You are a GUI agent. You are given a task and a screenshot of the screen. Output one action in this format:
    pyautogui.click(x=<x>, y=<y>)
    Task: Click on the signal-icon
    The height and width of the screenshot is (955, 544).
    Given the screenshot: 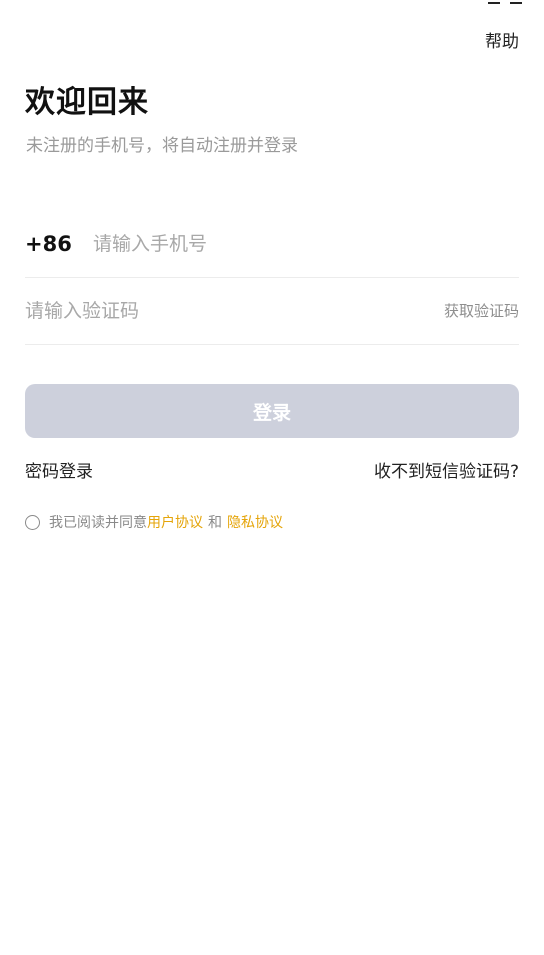 What is the action you would take?
    pyautogui.click(x=494, y=2)
    